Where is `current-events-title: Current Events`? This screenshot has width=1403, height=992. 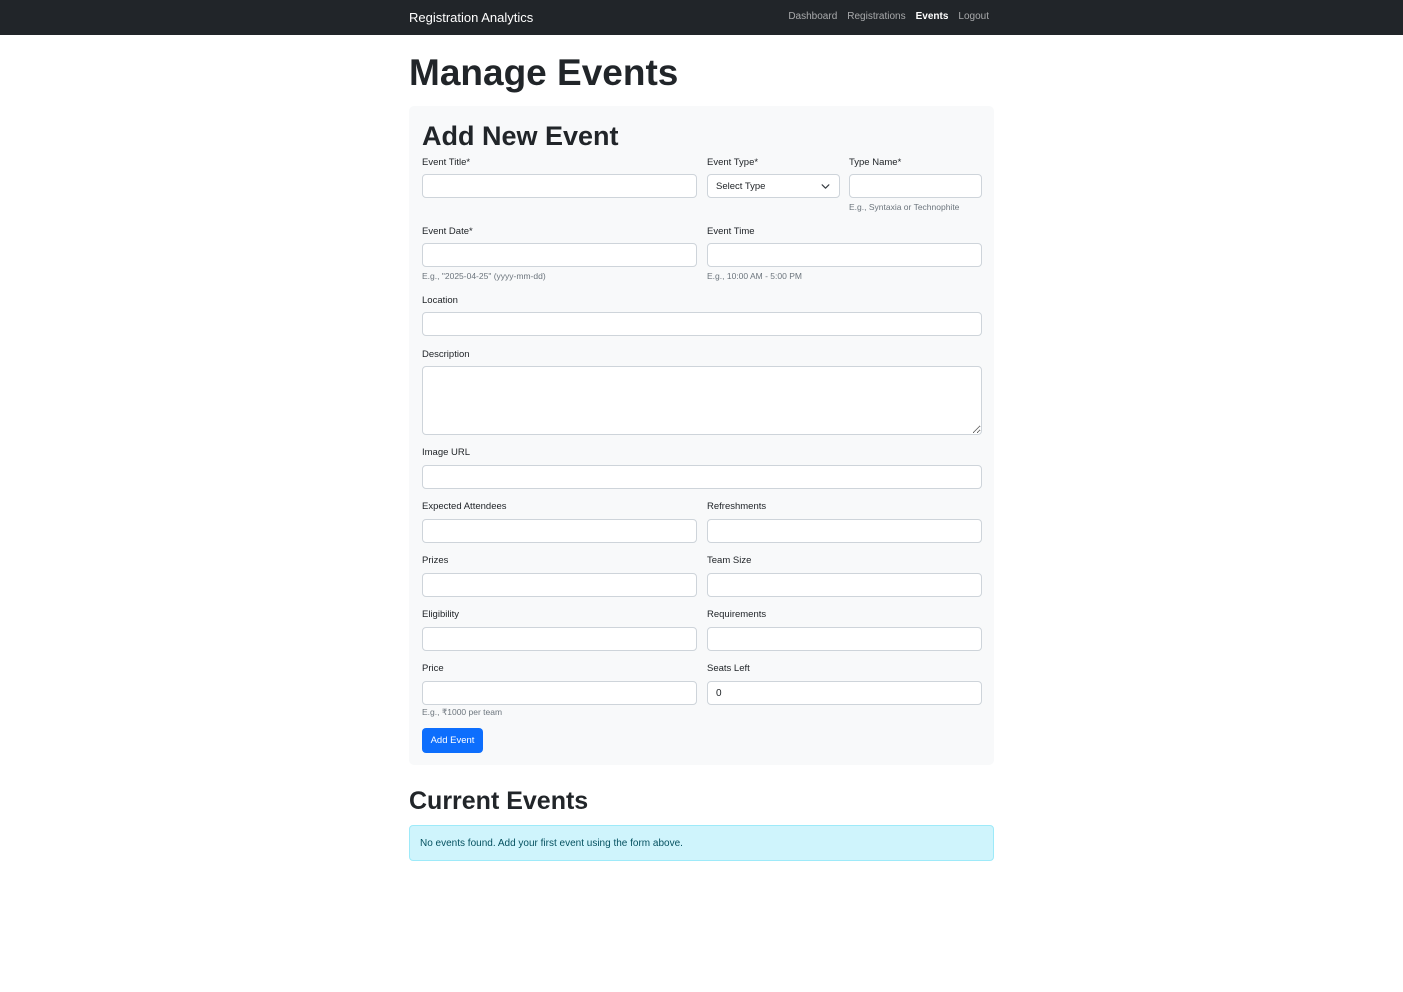 current-events-title: Current Events is located at coordinates (499, 801).